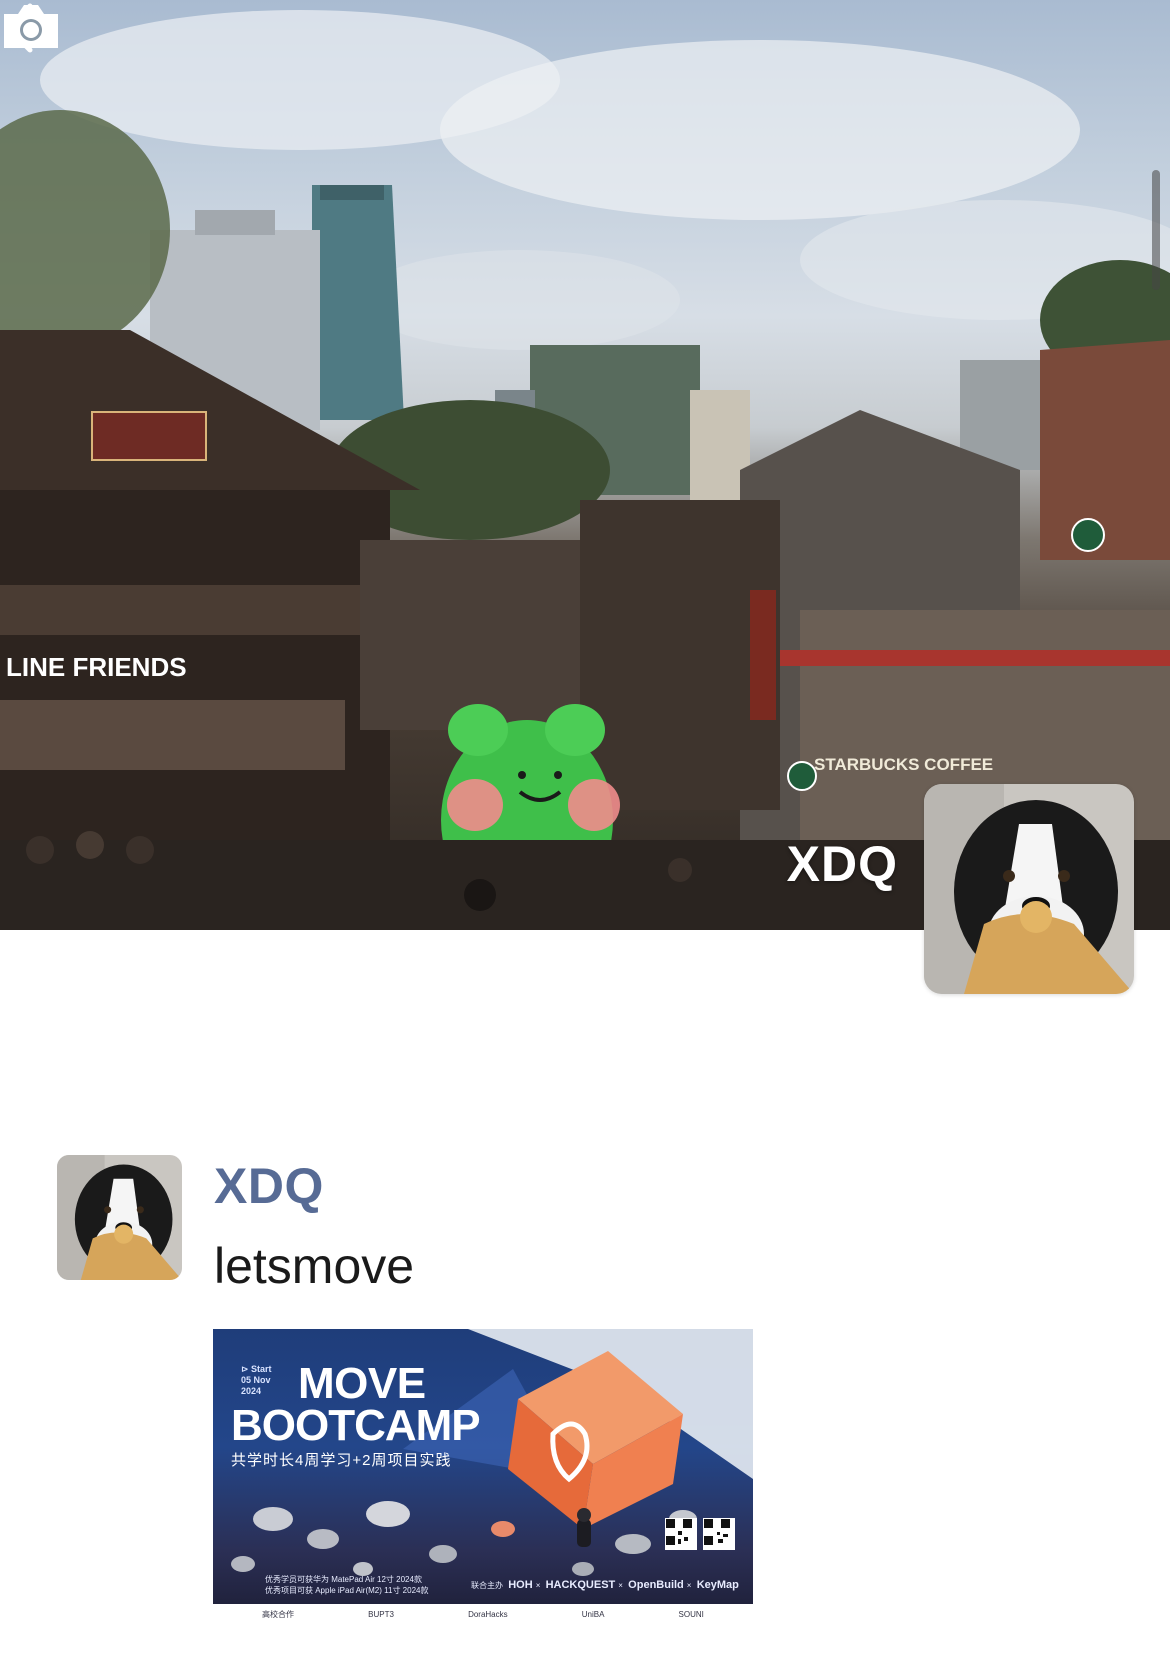 This screenshot has height=1675, width=1170. What do you see at coordinates (605, 1585) in the screenshot?
I see `poster-sponsors: 联合主办 HOH × HACKQUEST × OpenBuild × KeyMap` at bounding box center [605, 1585].